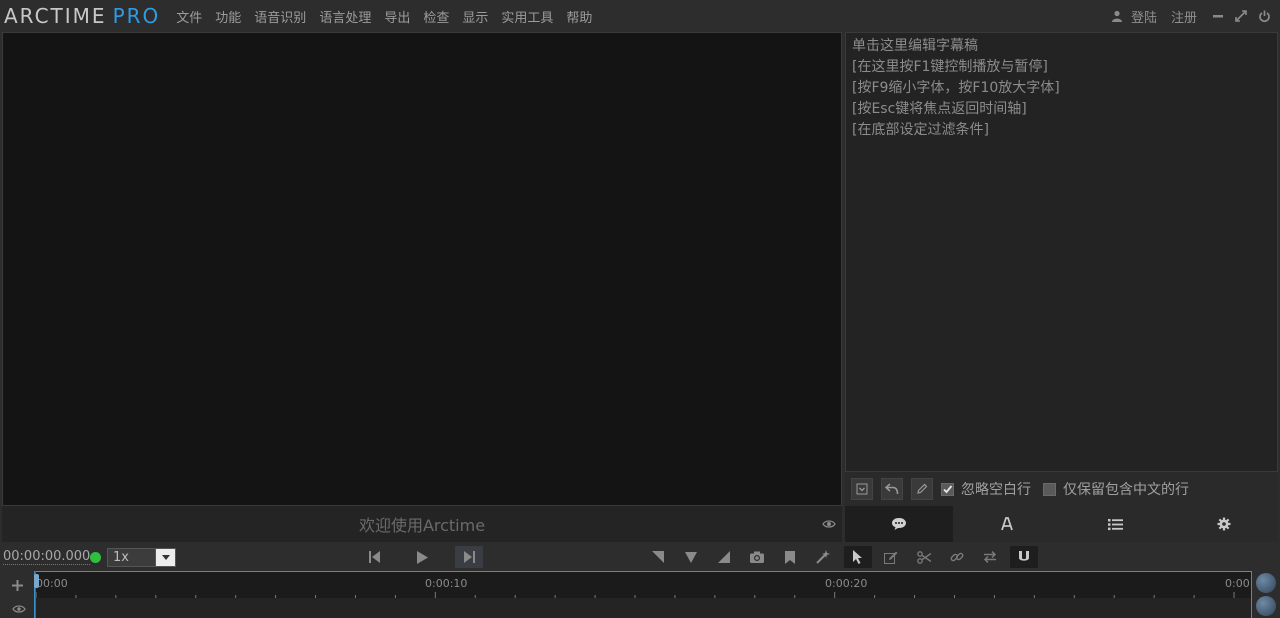 This screenshot has height=618, width=1280. What do you see at coordinates (95, 557) in the screenshot?
I see `status-indicator` at bounding box center [95, 557].